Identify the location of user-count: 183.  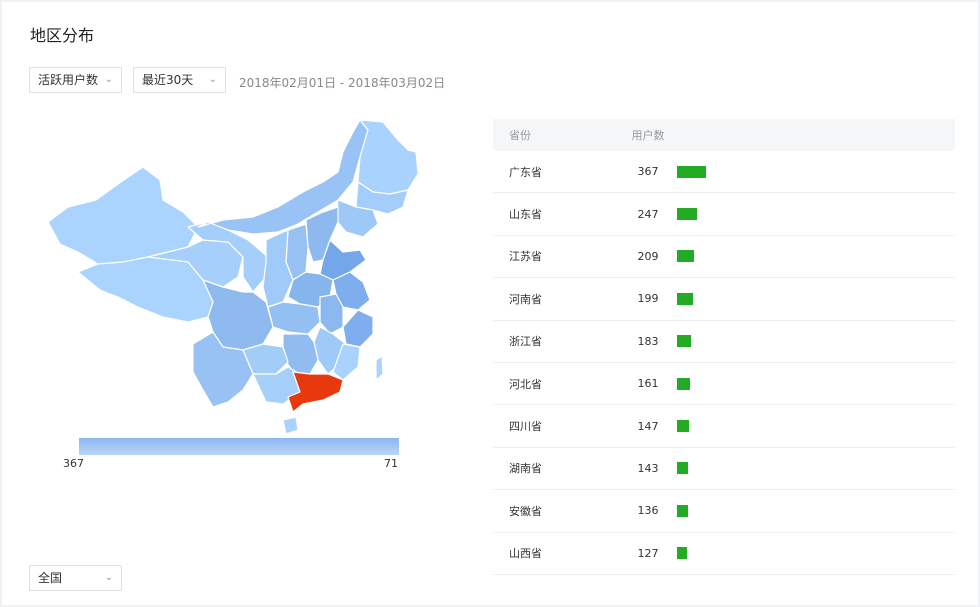
(648, 341).